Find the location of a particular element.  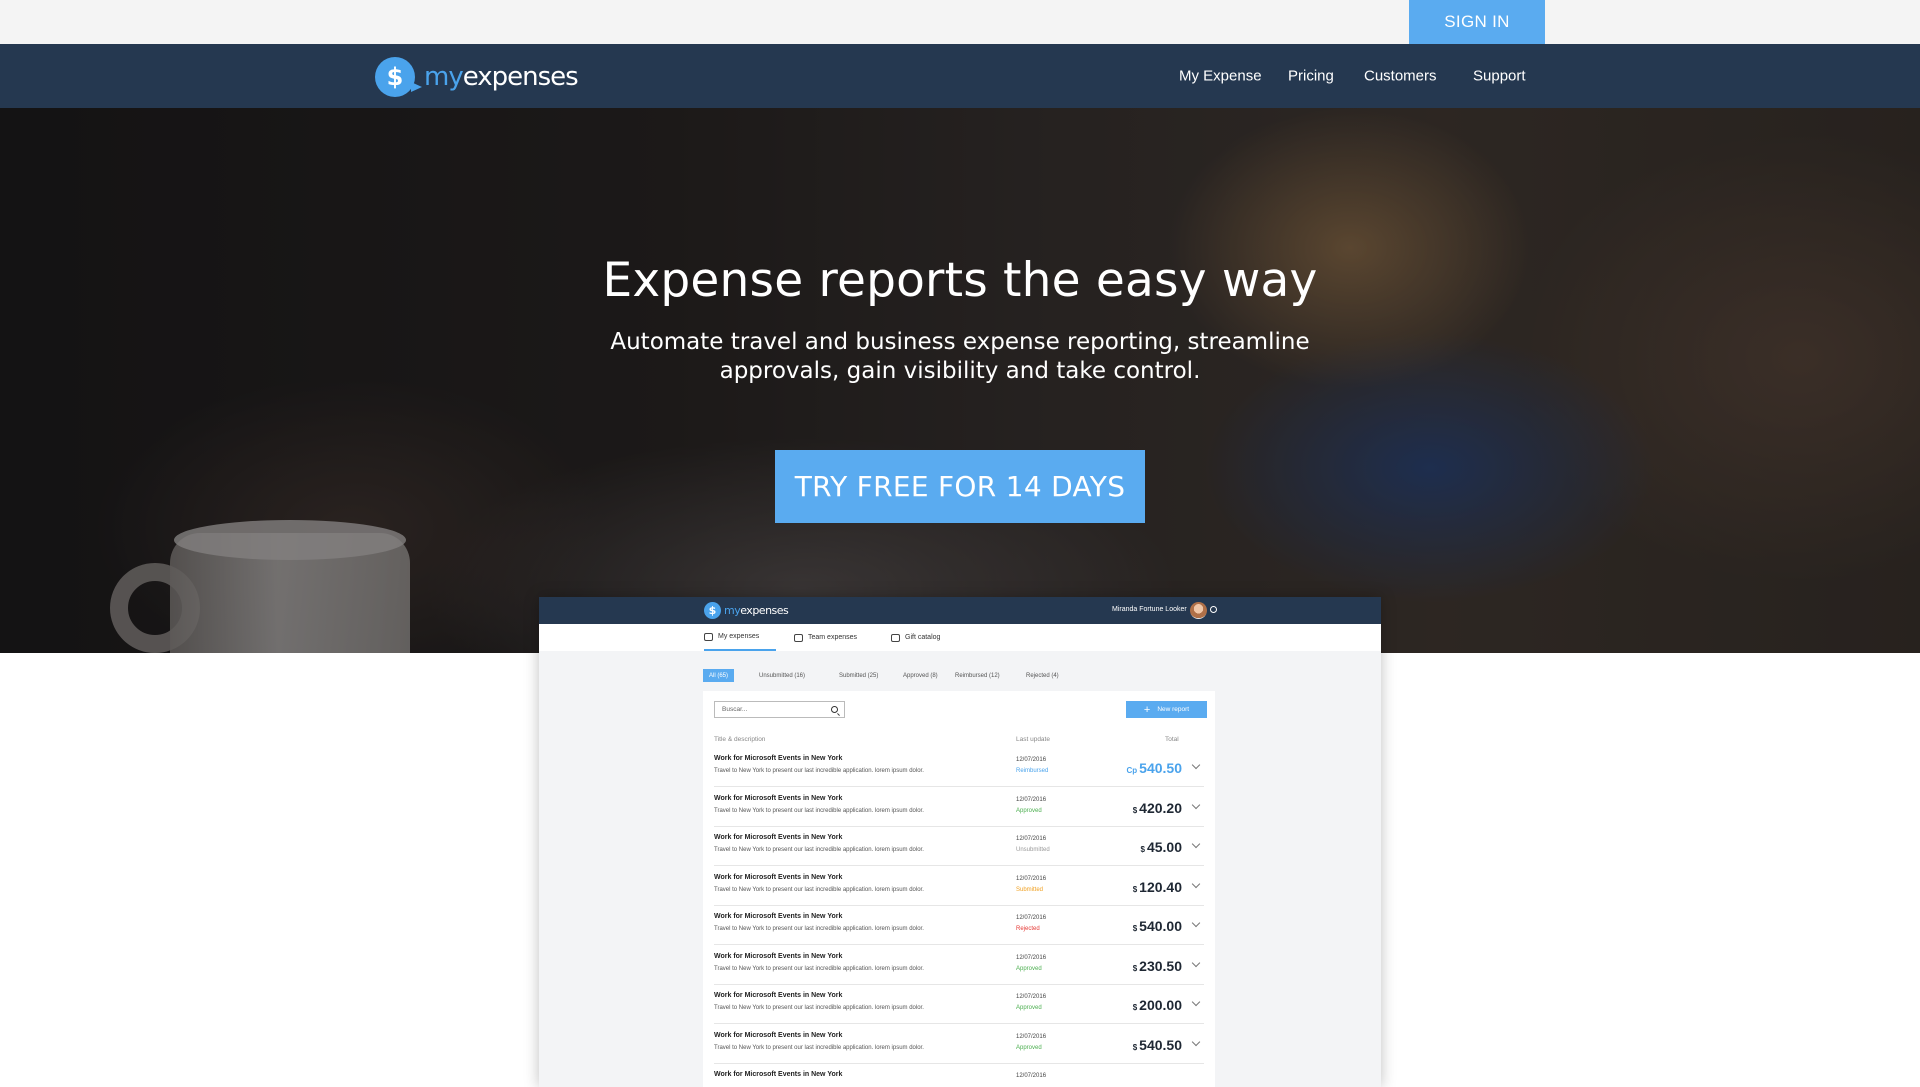

tab-team-expenses: Team expenses is located at coordinates (825, 637).